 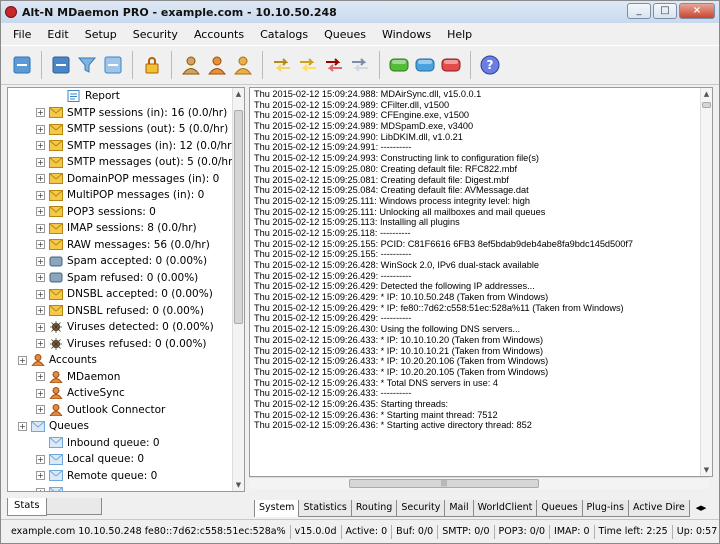 I want to click on arrows-yellow-button, so click(x=282, y=65).